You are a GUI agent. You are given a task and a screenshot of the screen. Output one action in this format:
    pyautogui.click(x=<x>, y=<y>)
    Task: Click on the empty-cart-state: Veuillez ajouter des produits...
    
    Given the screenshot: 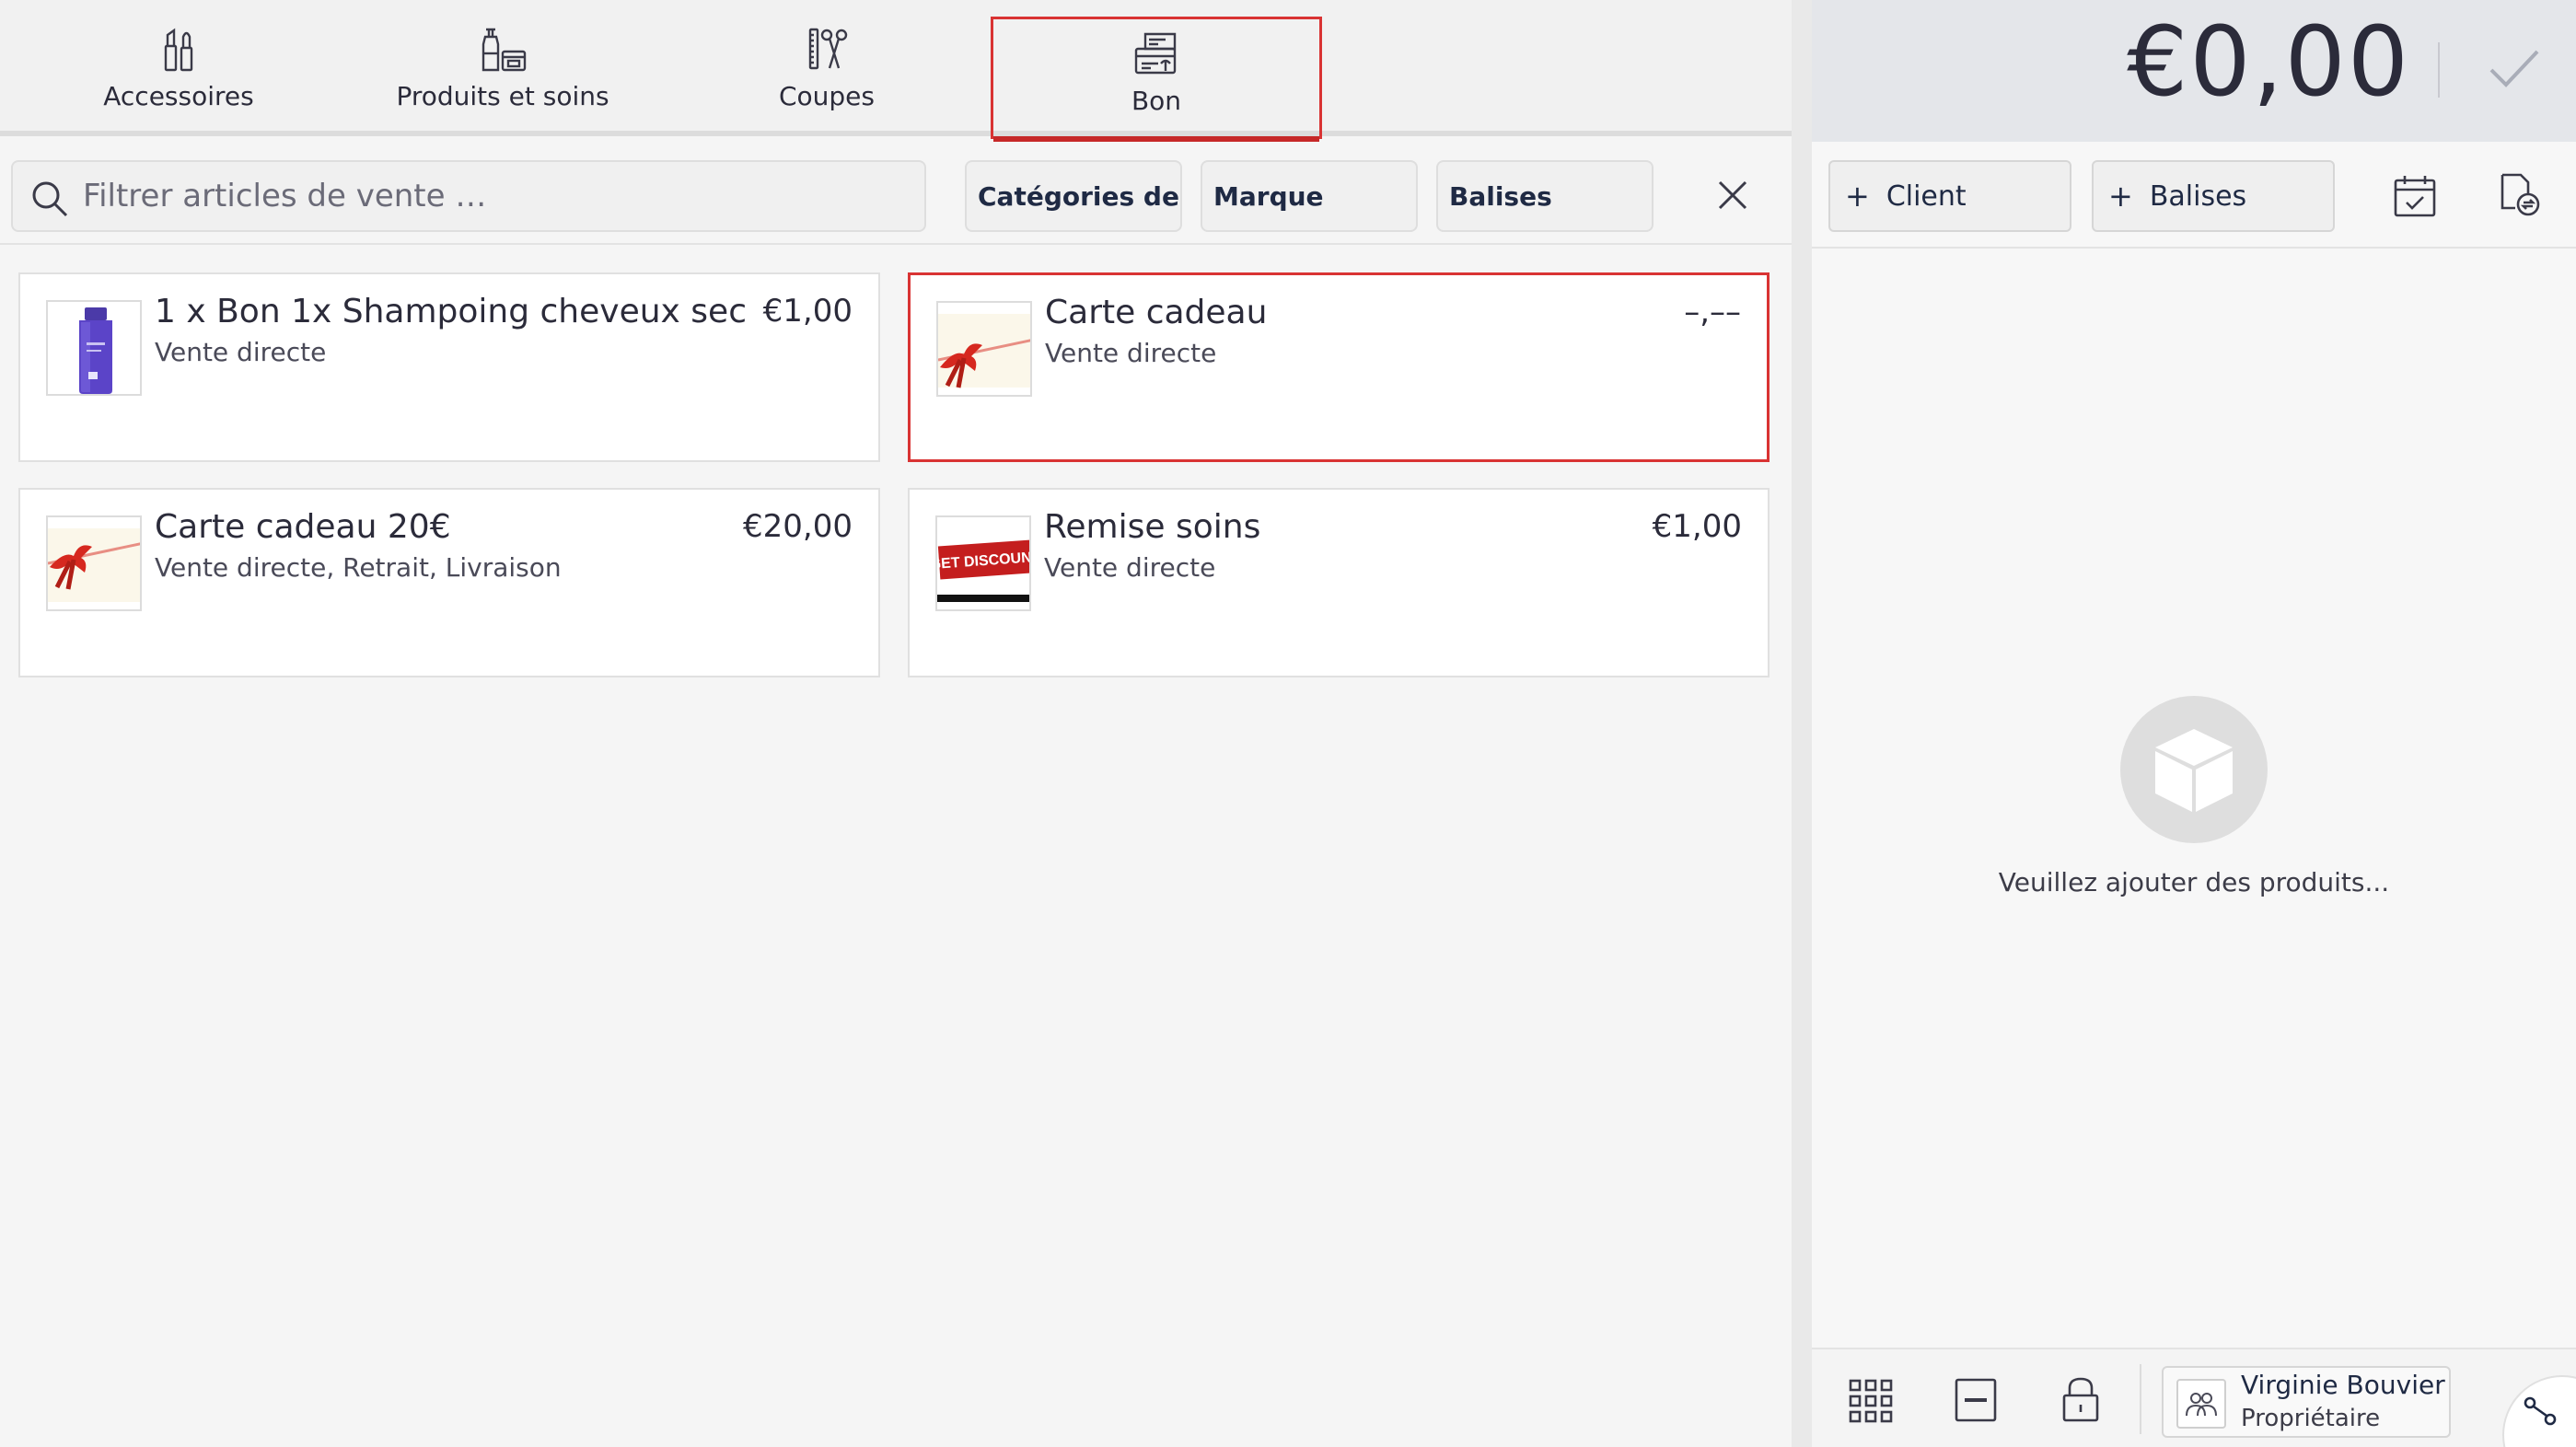 What is the action you would take?
    pyautogui.click(x=2194, y=797)
    